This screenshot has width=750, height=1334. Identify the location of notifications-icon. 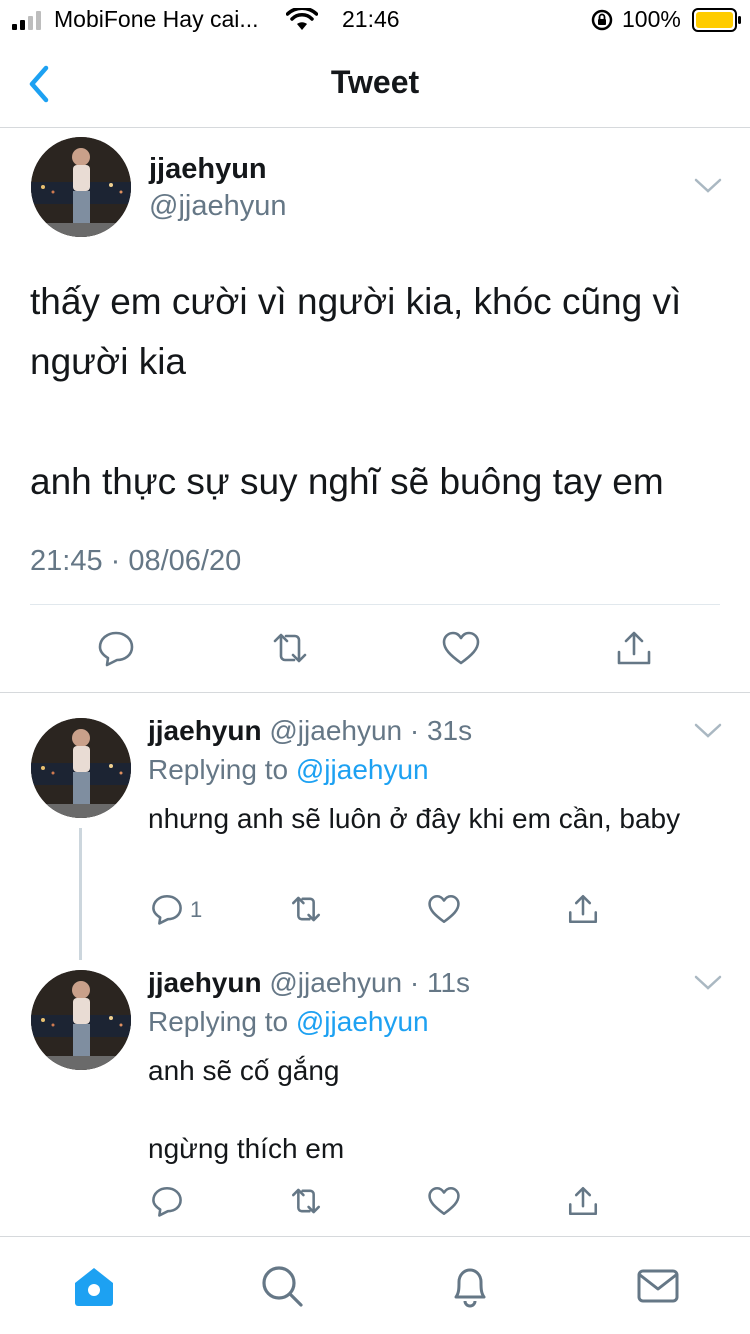
(470, 1286).